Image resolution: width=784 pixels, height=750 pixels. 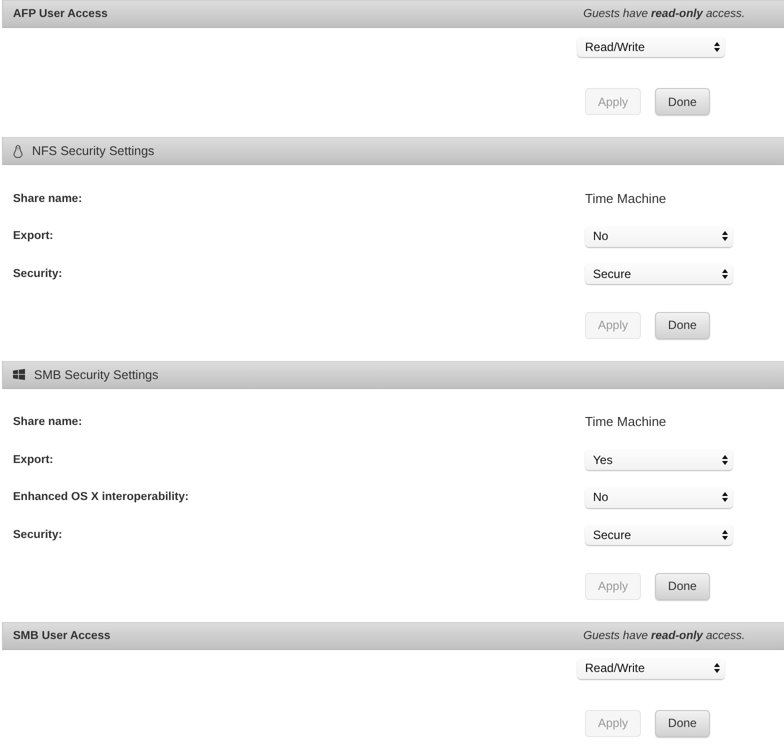 I want to click on field-label: Enhanced OS X interoperability:, so click(x=101, y=497).